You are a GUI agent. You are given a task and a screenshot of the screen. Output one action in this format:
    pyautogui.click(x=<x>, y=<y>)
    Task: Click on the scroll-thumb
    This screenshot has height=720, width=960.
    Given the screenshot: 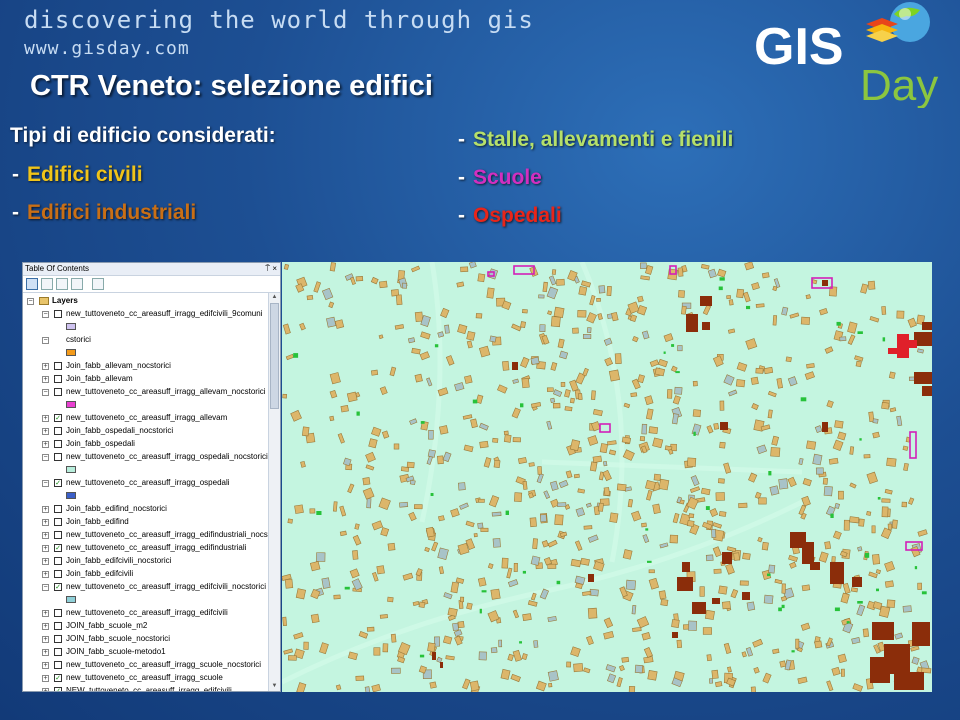 What is the action you would take?
    pyautogui.click(x=274, y=356)
    